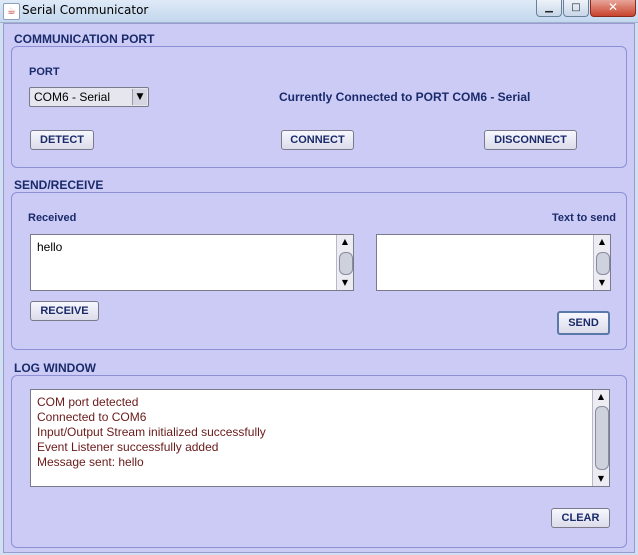  Describe the element at coordinates (192, 262) in the screenshot. I see `received-textarea: hello ▲ ▼` at that location.